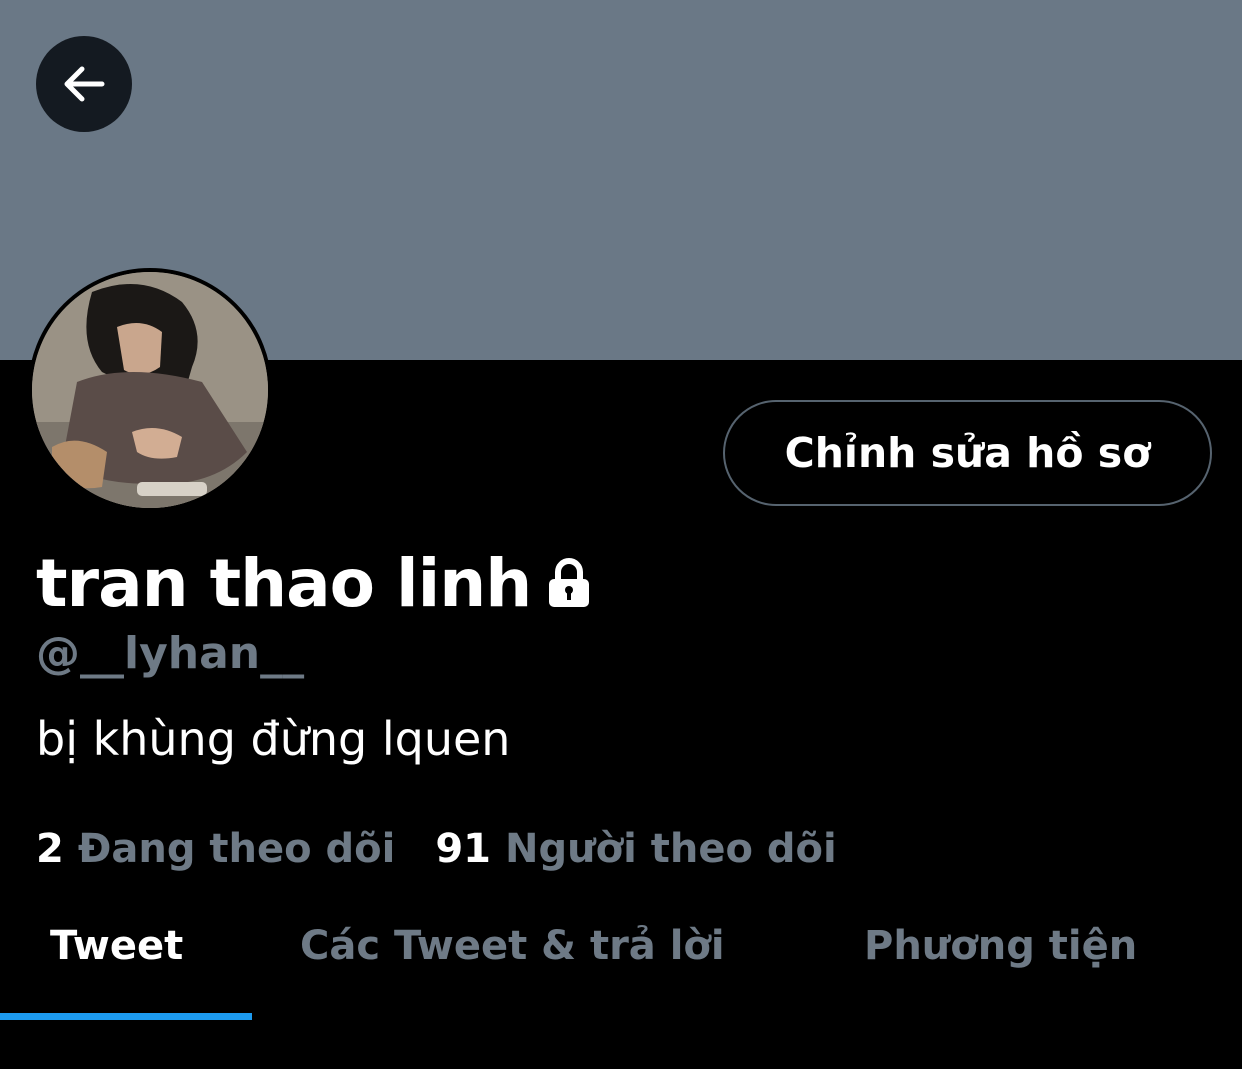 This screenshot has width=1242, height=1069. I want to click on edit-profile-button: Chỉnh sửa hồ sơ, so click(967, 453).